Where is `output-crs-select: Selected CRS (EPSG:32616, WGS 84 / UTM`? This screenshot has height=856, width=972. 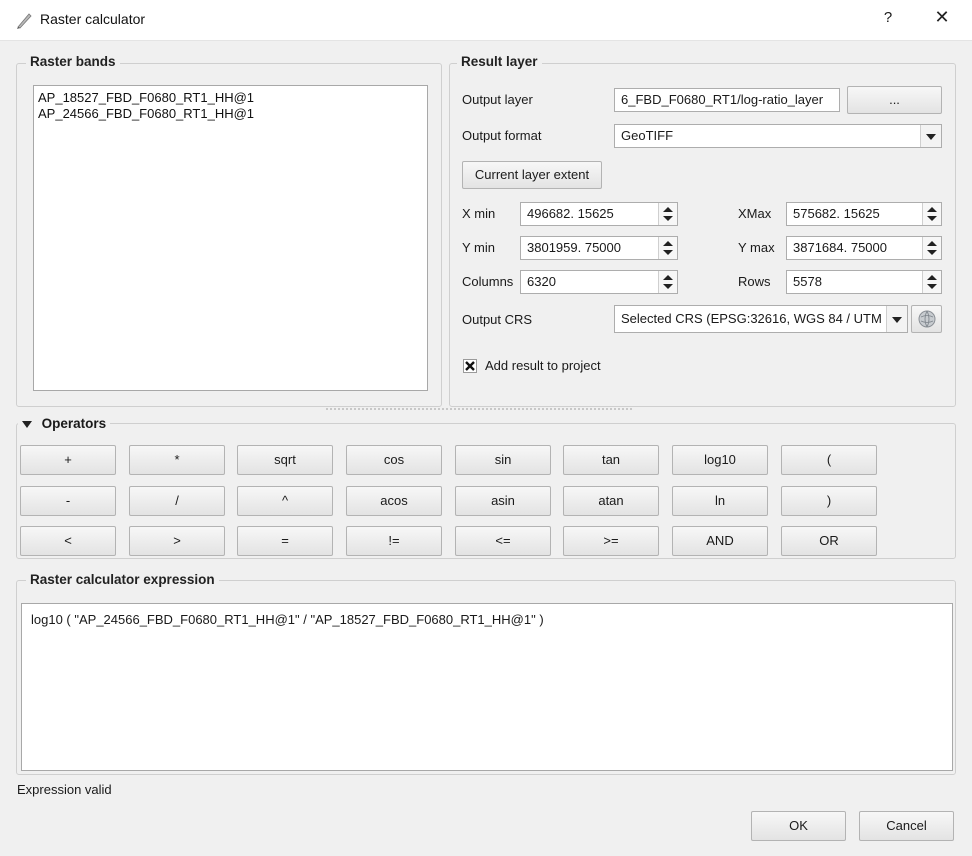
output-crs-select: Selected CRS (EPSG:32616, WGS 84 / UTM is located at coordinates (761, 319).